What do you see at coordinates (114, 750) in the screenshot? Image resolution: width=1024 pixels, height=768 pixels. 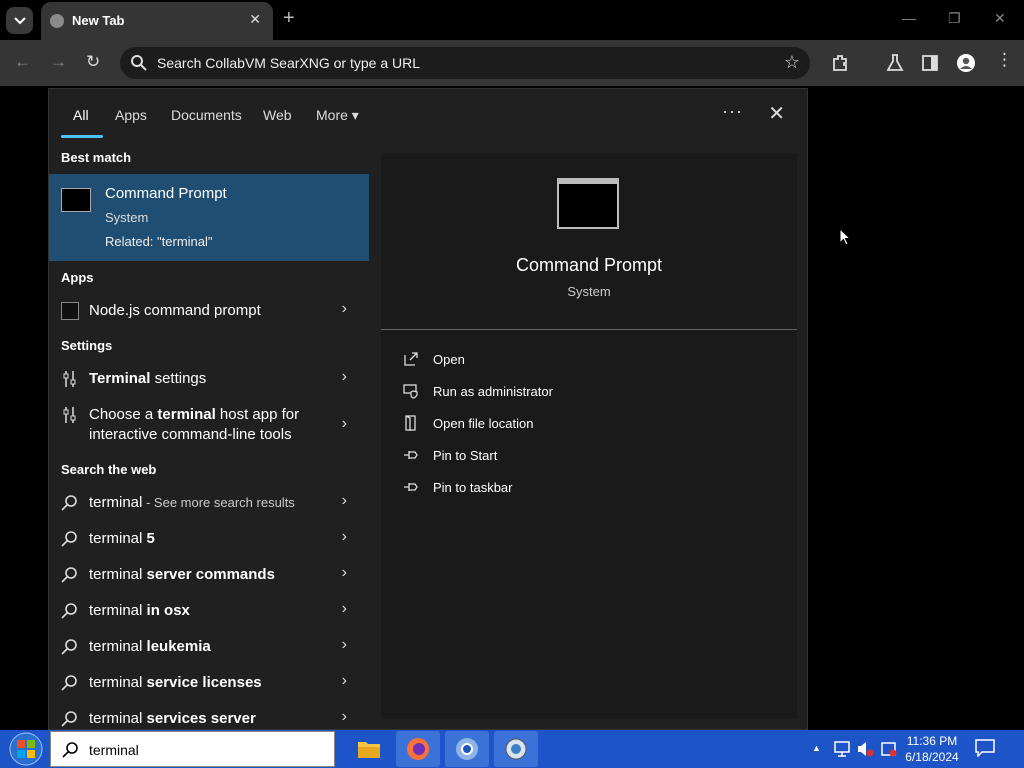 I see `search-query: terminal` at bounding box center [114, 750].